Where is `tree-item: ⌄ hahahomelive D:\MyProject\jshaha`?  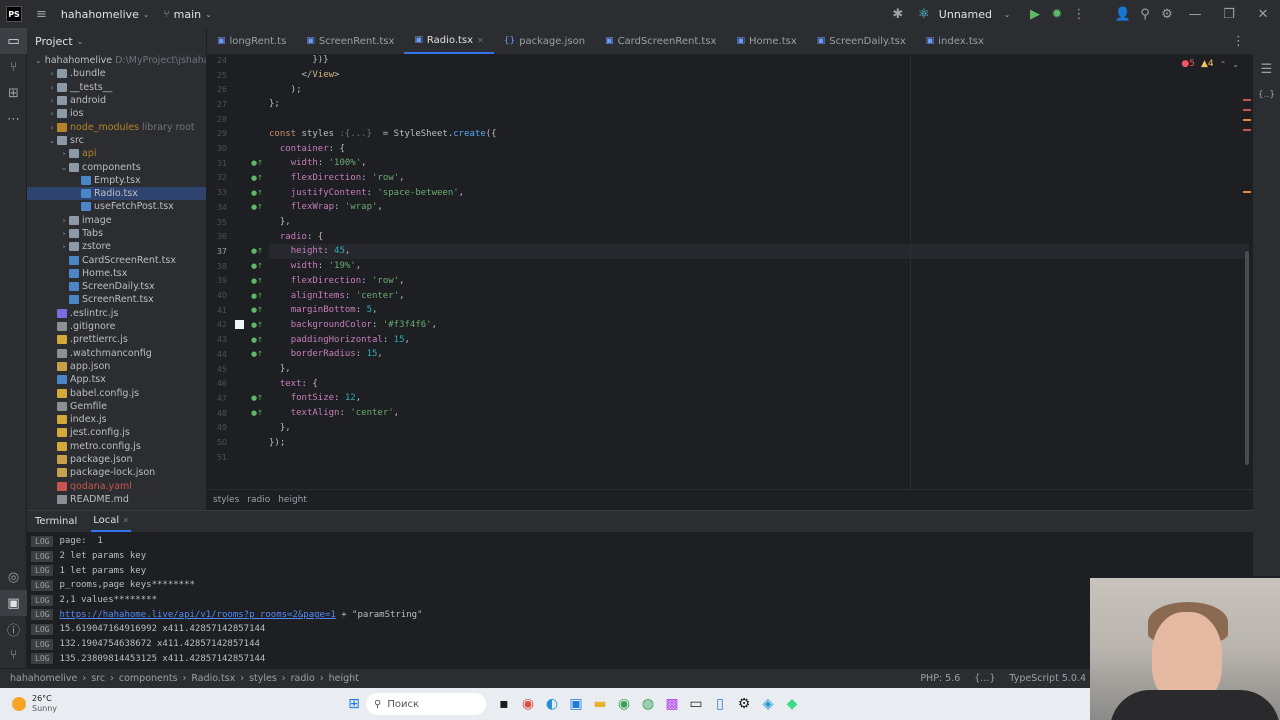
tree-item: ⌄ hahahomelive D:\MyProject\jshaha is located at coordinates (116, 60).